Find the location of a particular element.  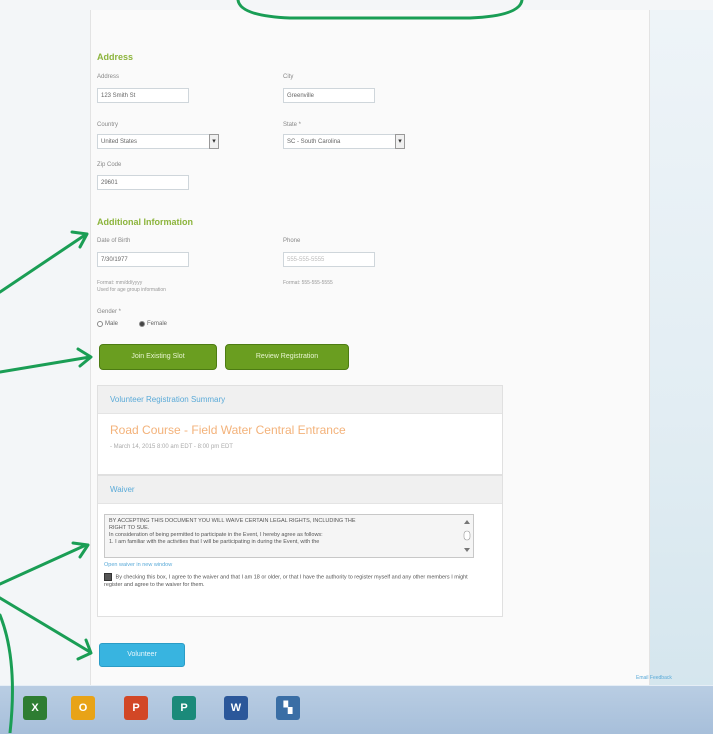

zip-field: 29601 is located at coordinates (143, 182).